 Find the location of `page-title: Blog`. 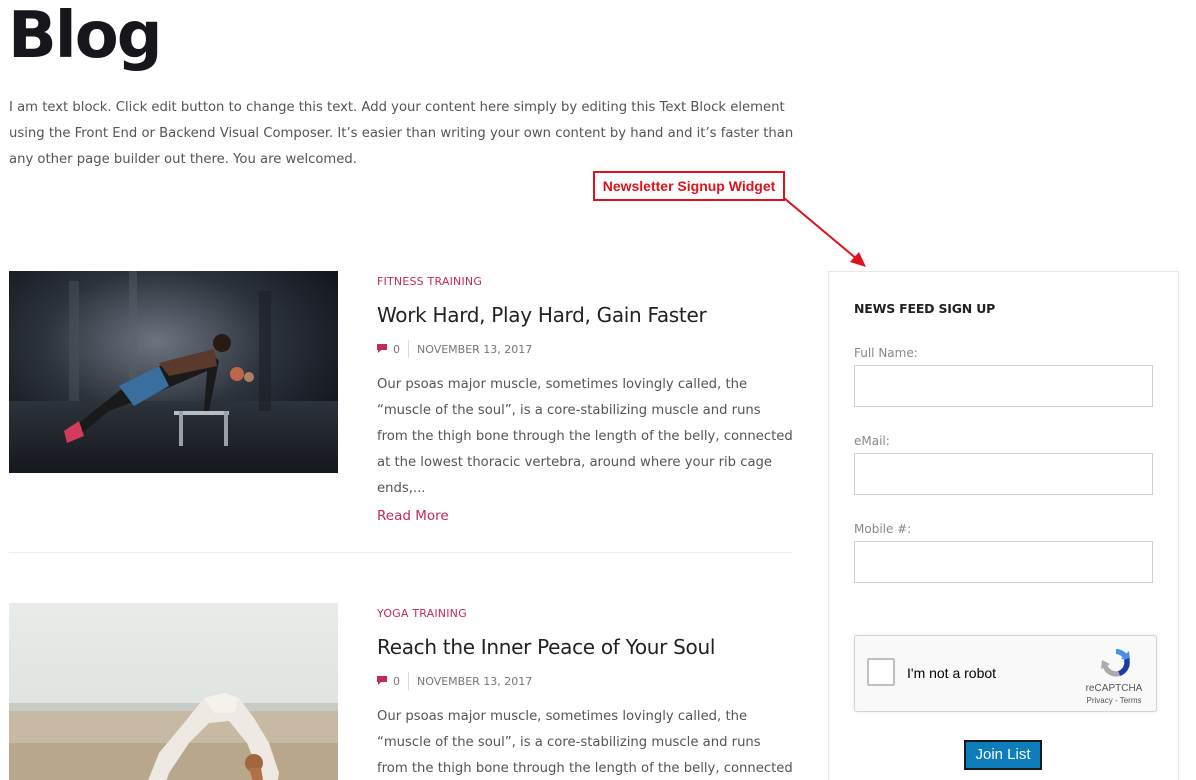

page-title: Blog is located at coordinates (85, 36).